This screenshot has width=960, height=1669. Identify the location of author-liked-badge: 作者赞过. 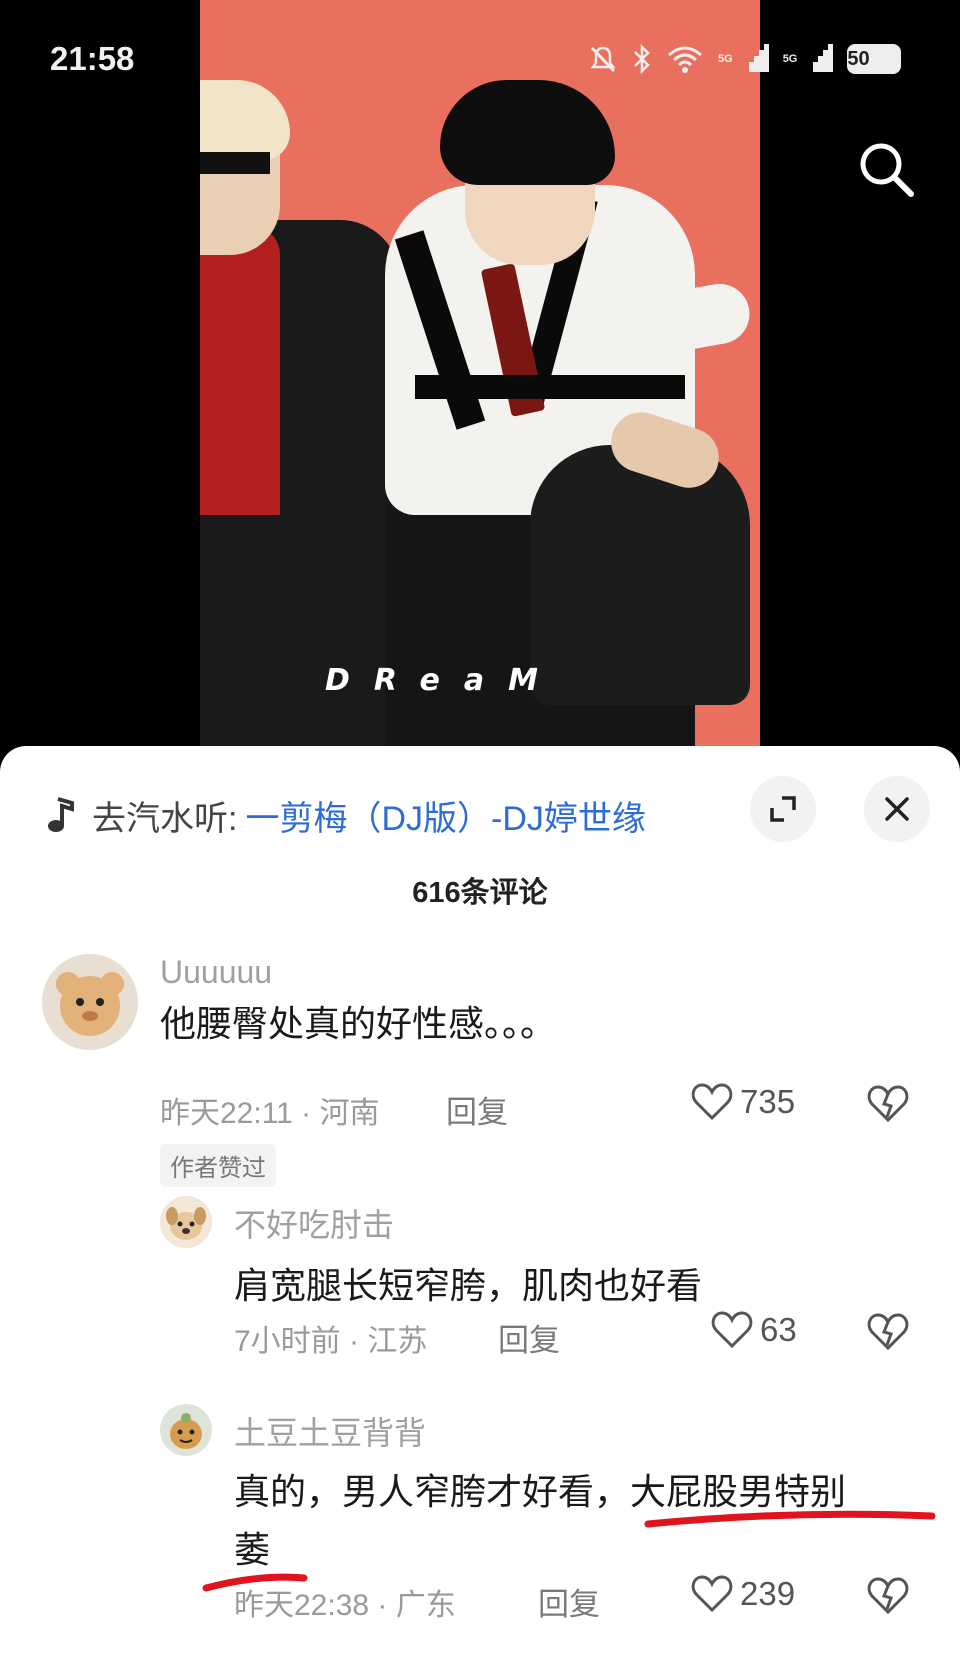
(218, 1165).